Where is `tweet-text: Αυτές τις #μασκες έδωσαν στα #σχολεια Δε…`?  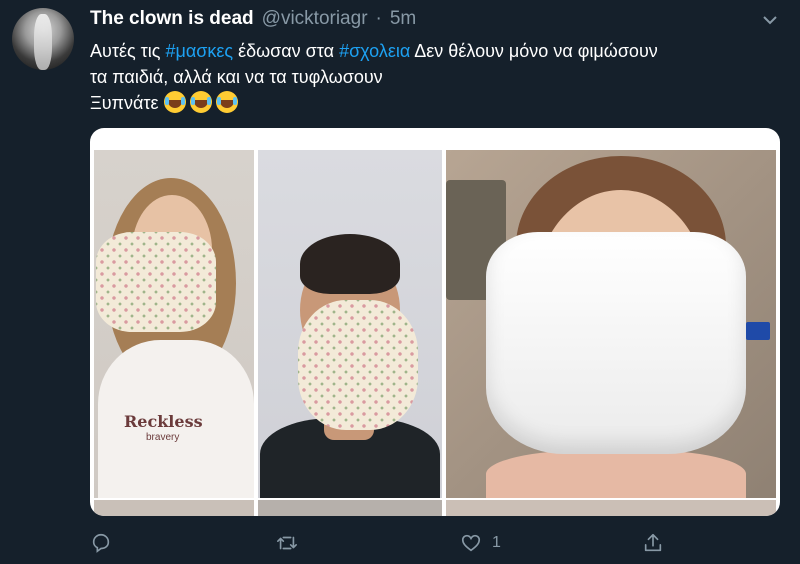 tweet-text: Αυτές τις #μασκες έδωσαν στα #σχολεια Δε… is located at coordinates (440, 77).